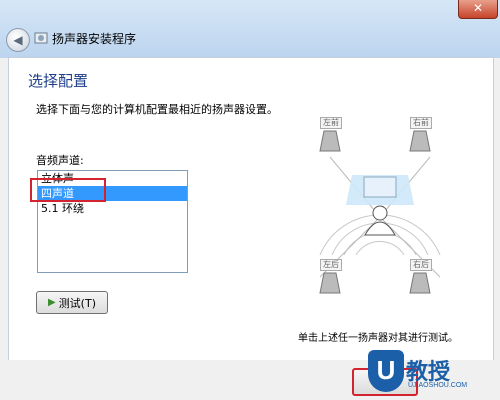 The width and height of the screenshot is (500, 400). I want to click on close-button: ✕, so click(478, 9).